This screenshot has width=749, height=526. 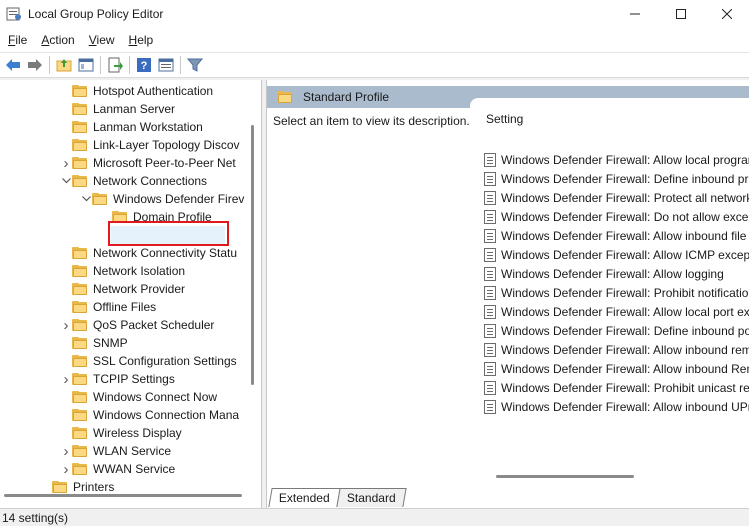 I want to click on show-hide-tree-button, so click(x=86, y=65).